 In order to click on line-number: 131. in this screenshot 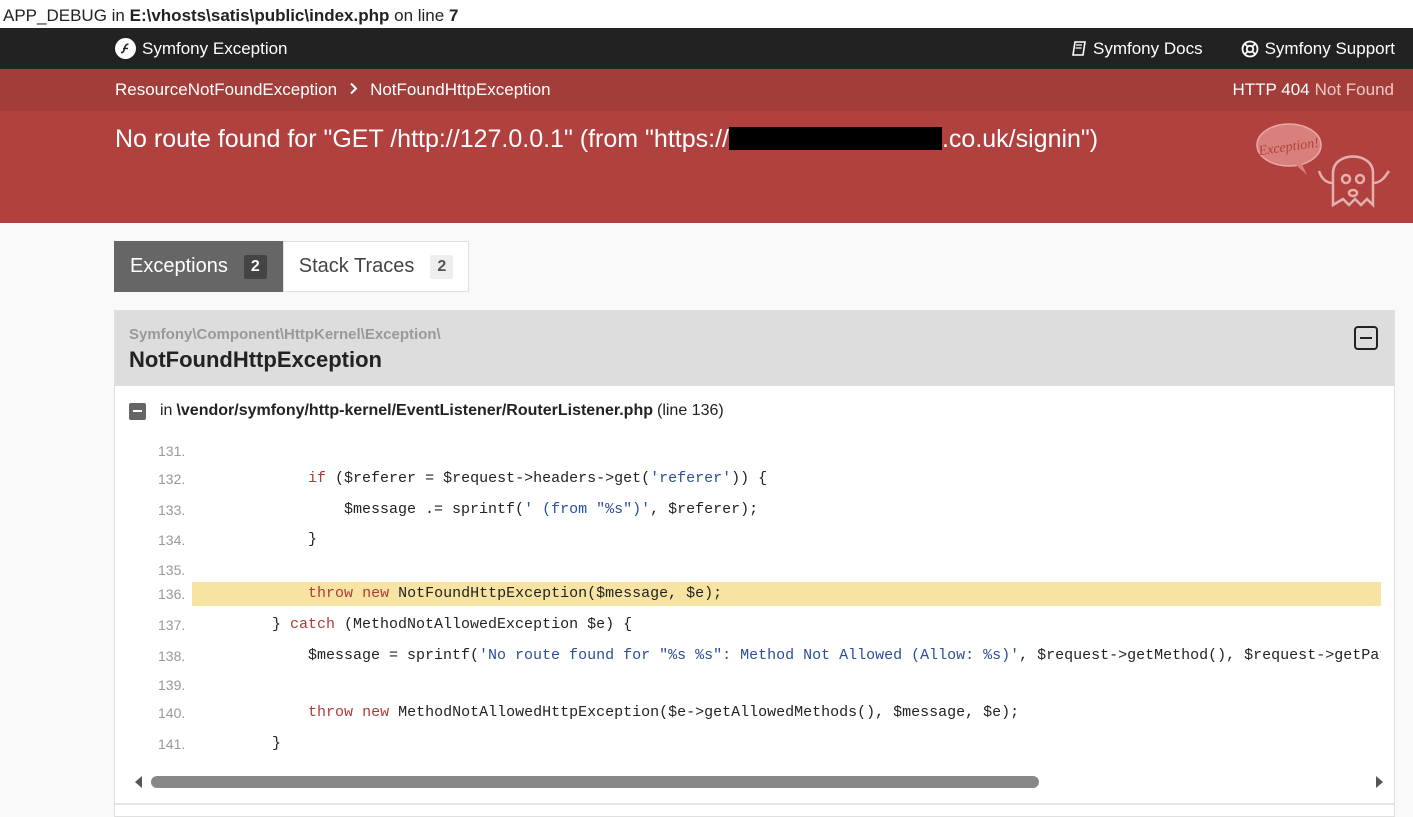, I will do `click(172, 451)`.